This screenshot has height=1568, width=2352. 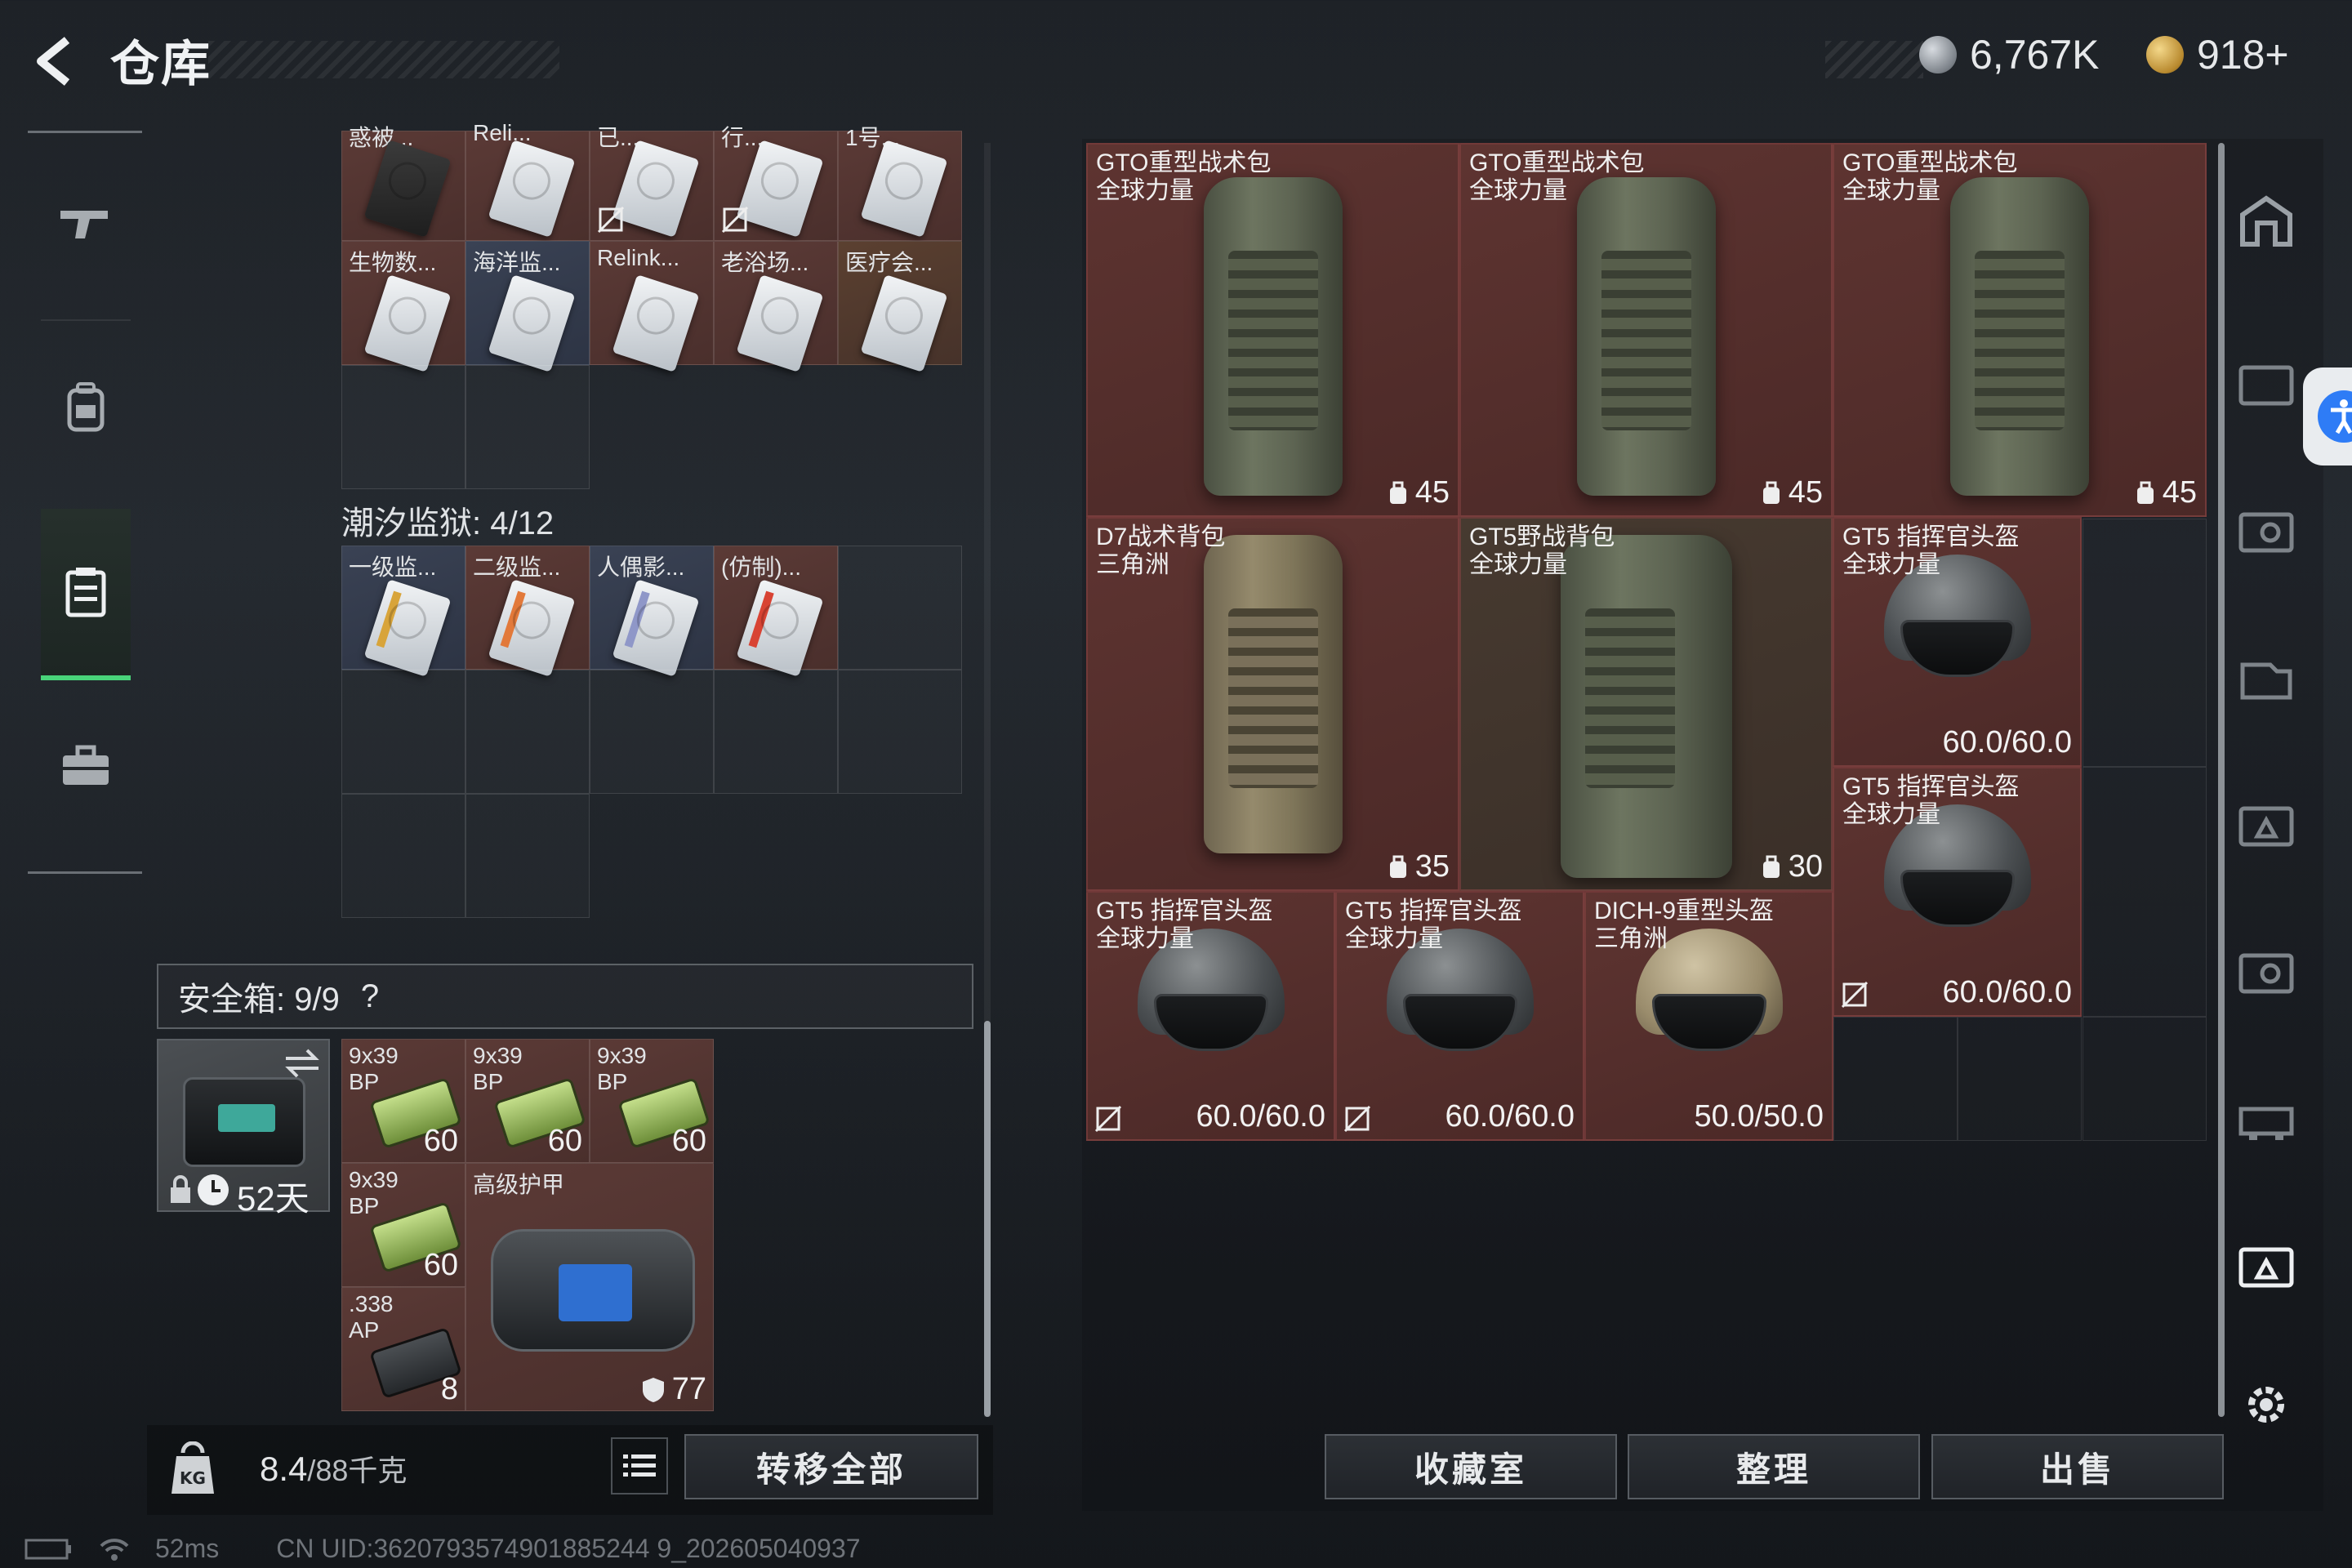 I want to click on storage-home-button, so click(x=2266, y=220).